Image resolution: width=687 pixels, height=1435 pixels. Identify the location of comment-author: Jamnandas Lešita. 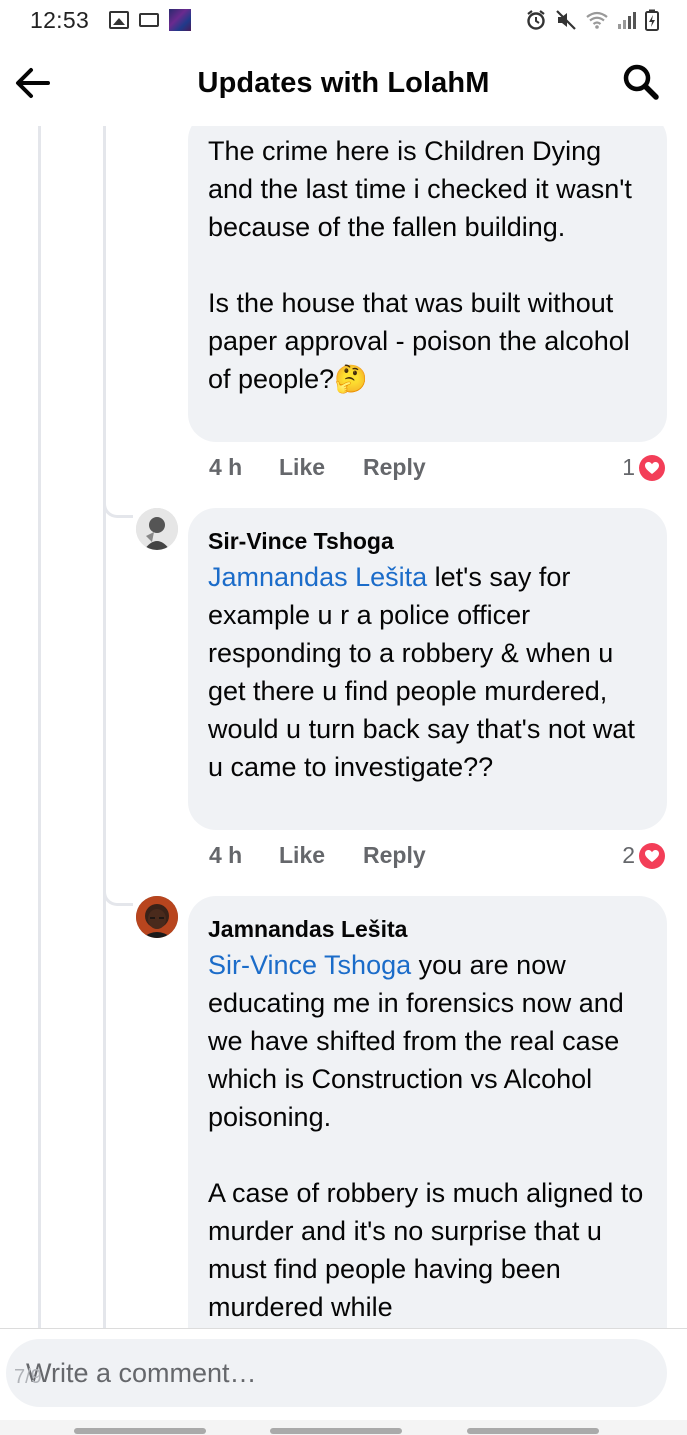
(427, 929).